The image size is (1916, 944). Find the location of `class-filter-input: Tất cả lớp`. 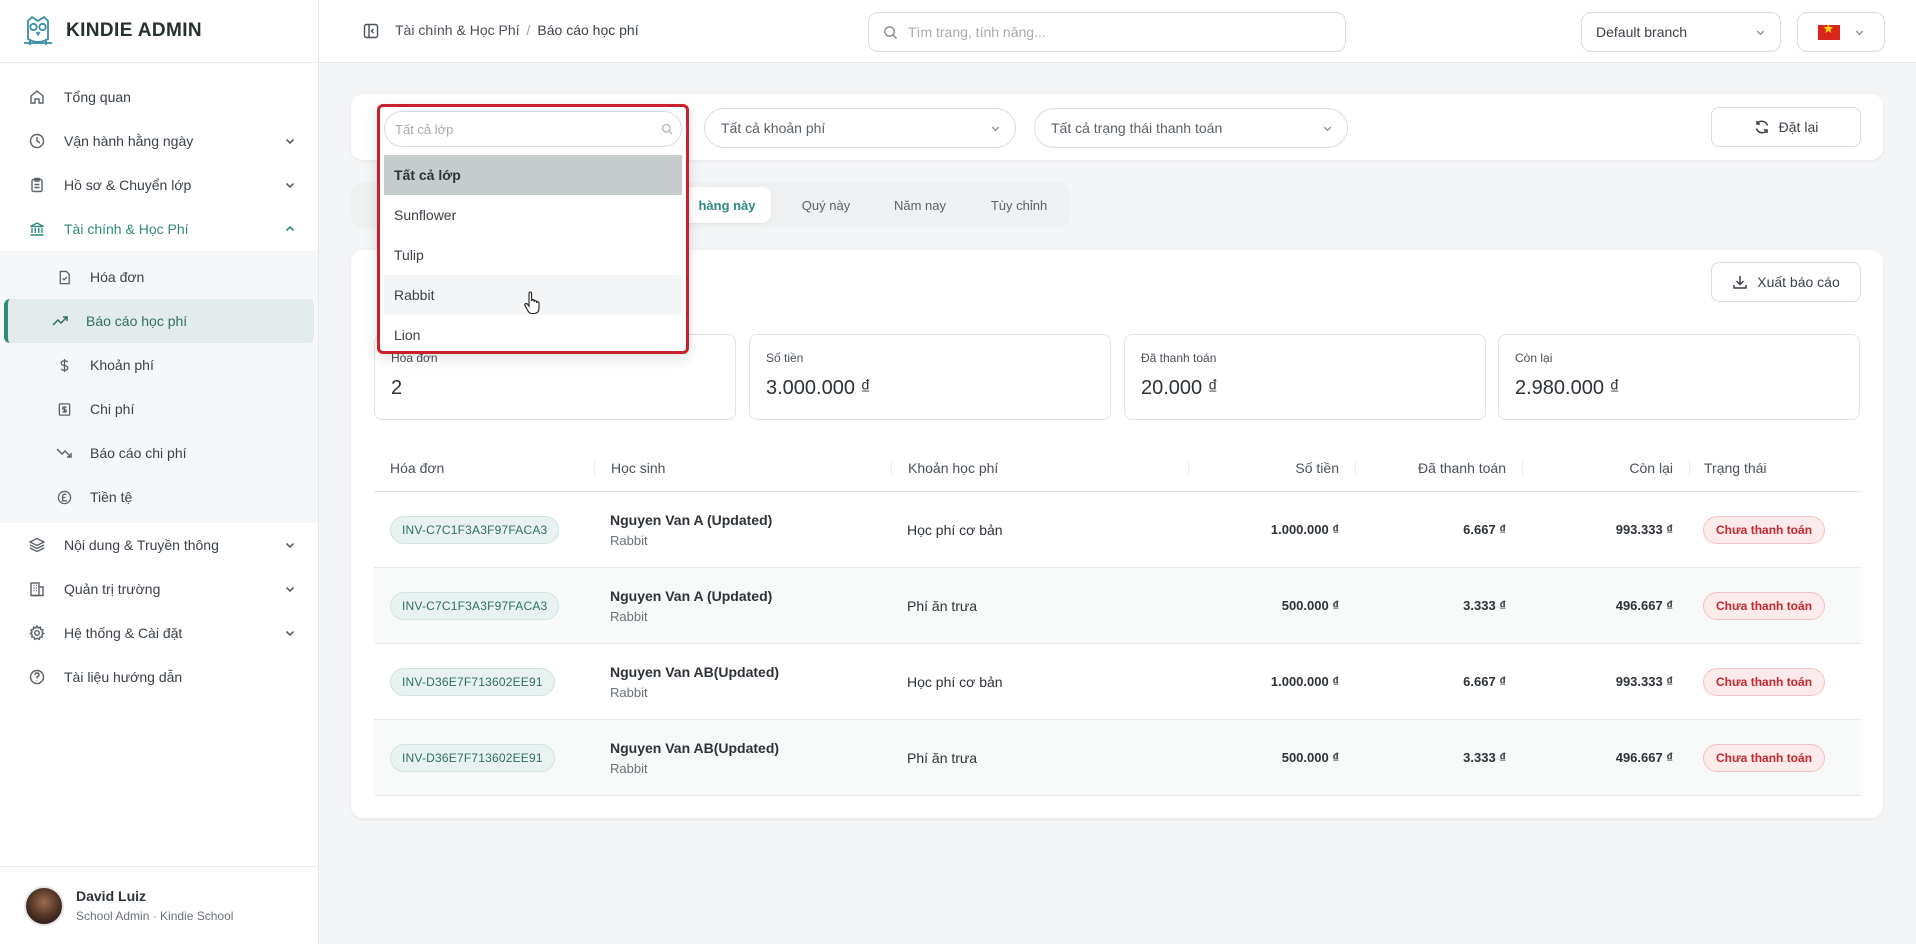

class-filter-input: Tất cả lớp is located at coordinates (533, 129).